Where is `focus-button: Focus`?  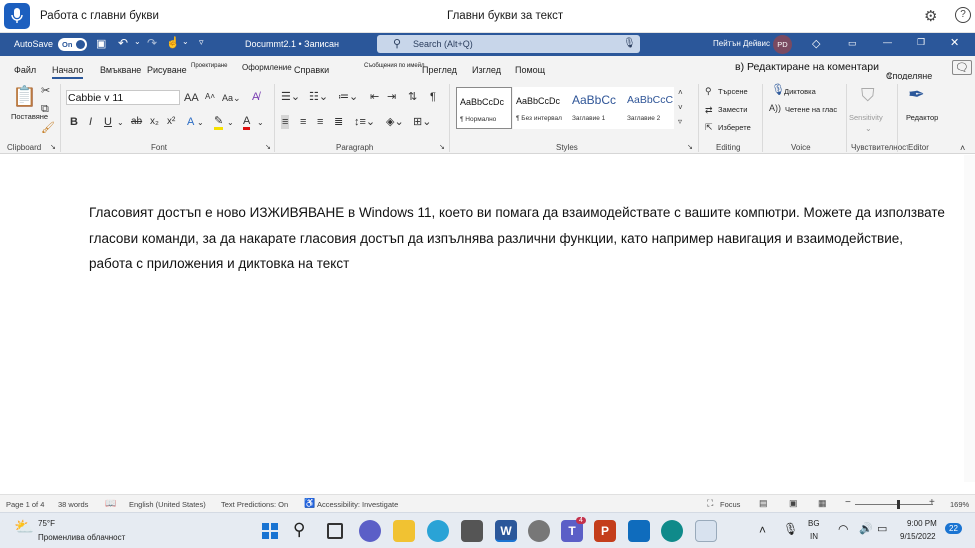
focus-button: Focus is located at coordinates (730, 504).